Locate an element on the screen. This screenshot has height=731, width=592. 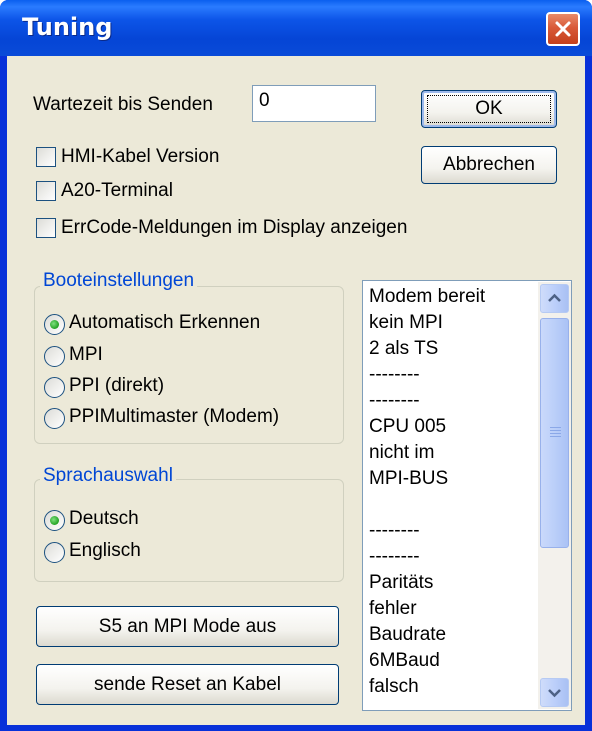
send-reset-button: sende Reset an Kabel is located at coordinates (187, 684).